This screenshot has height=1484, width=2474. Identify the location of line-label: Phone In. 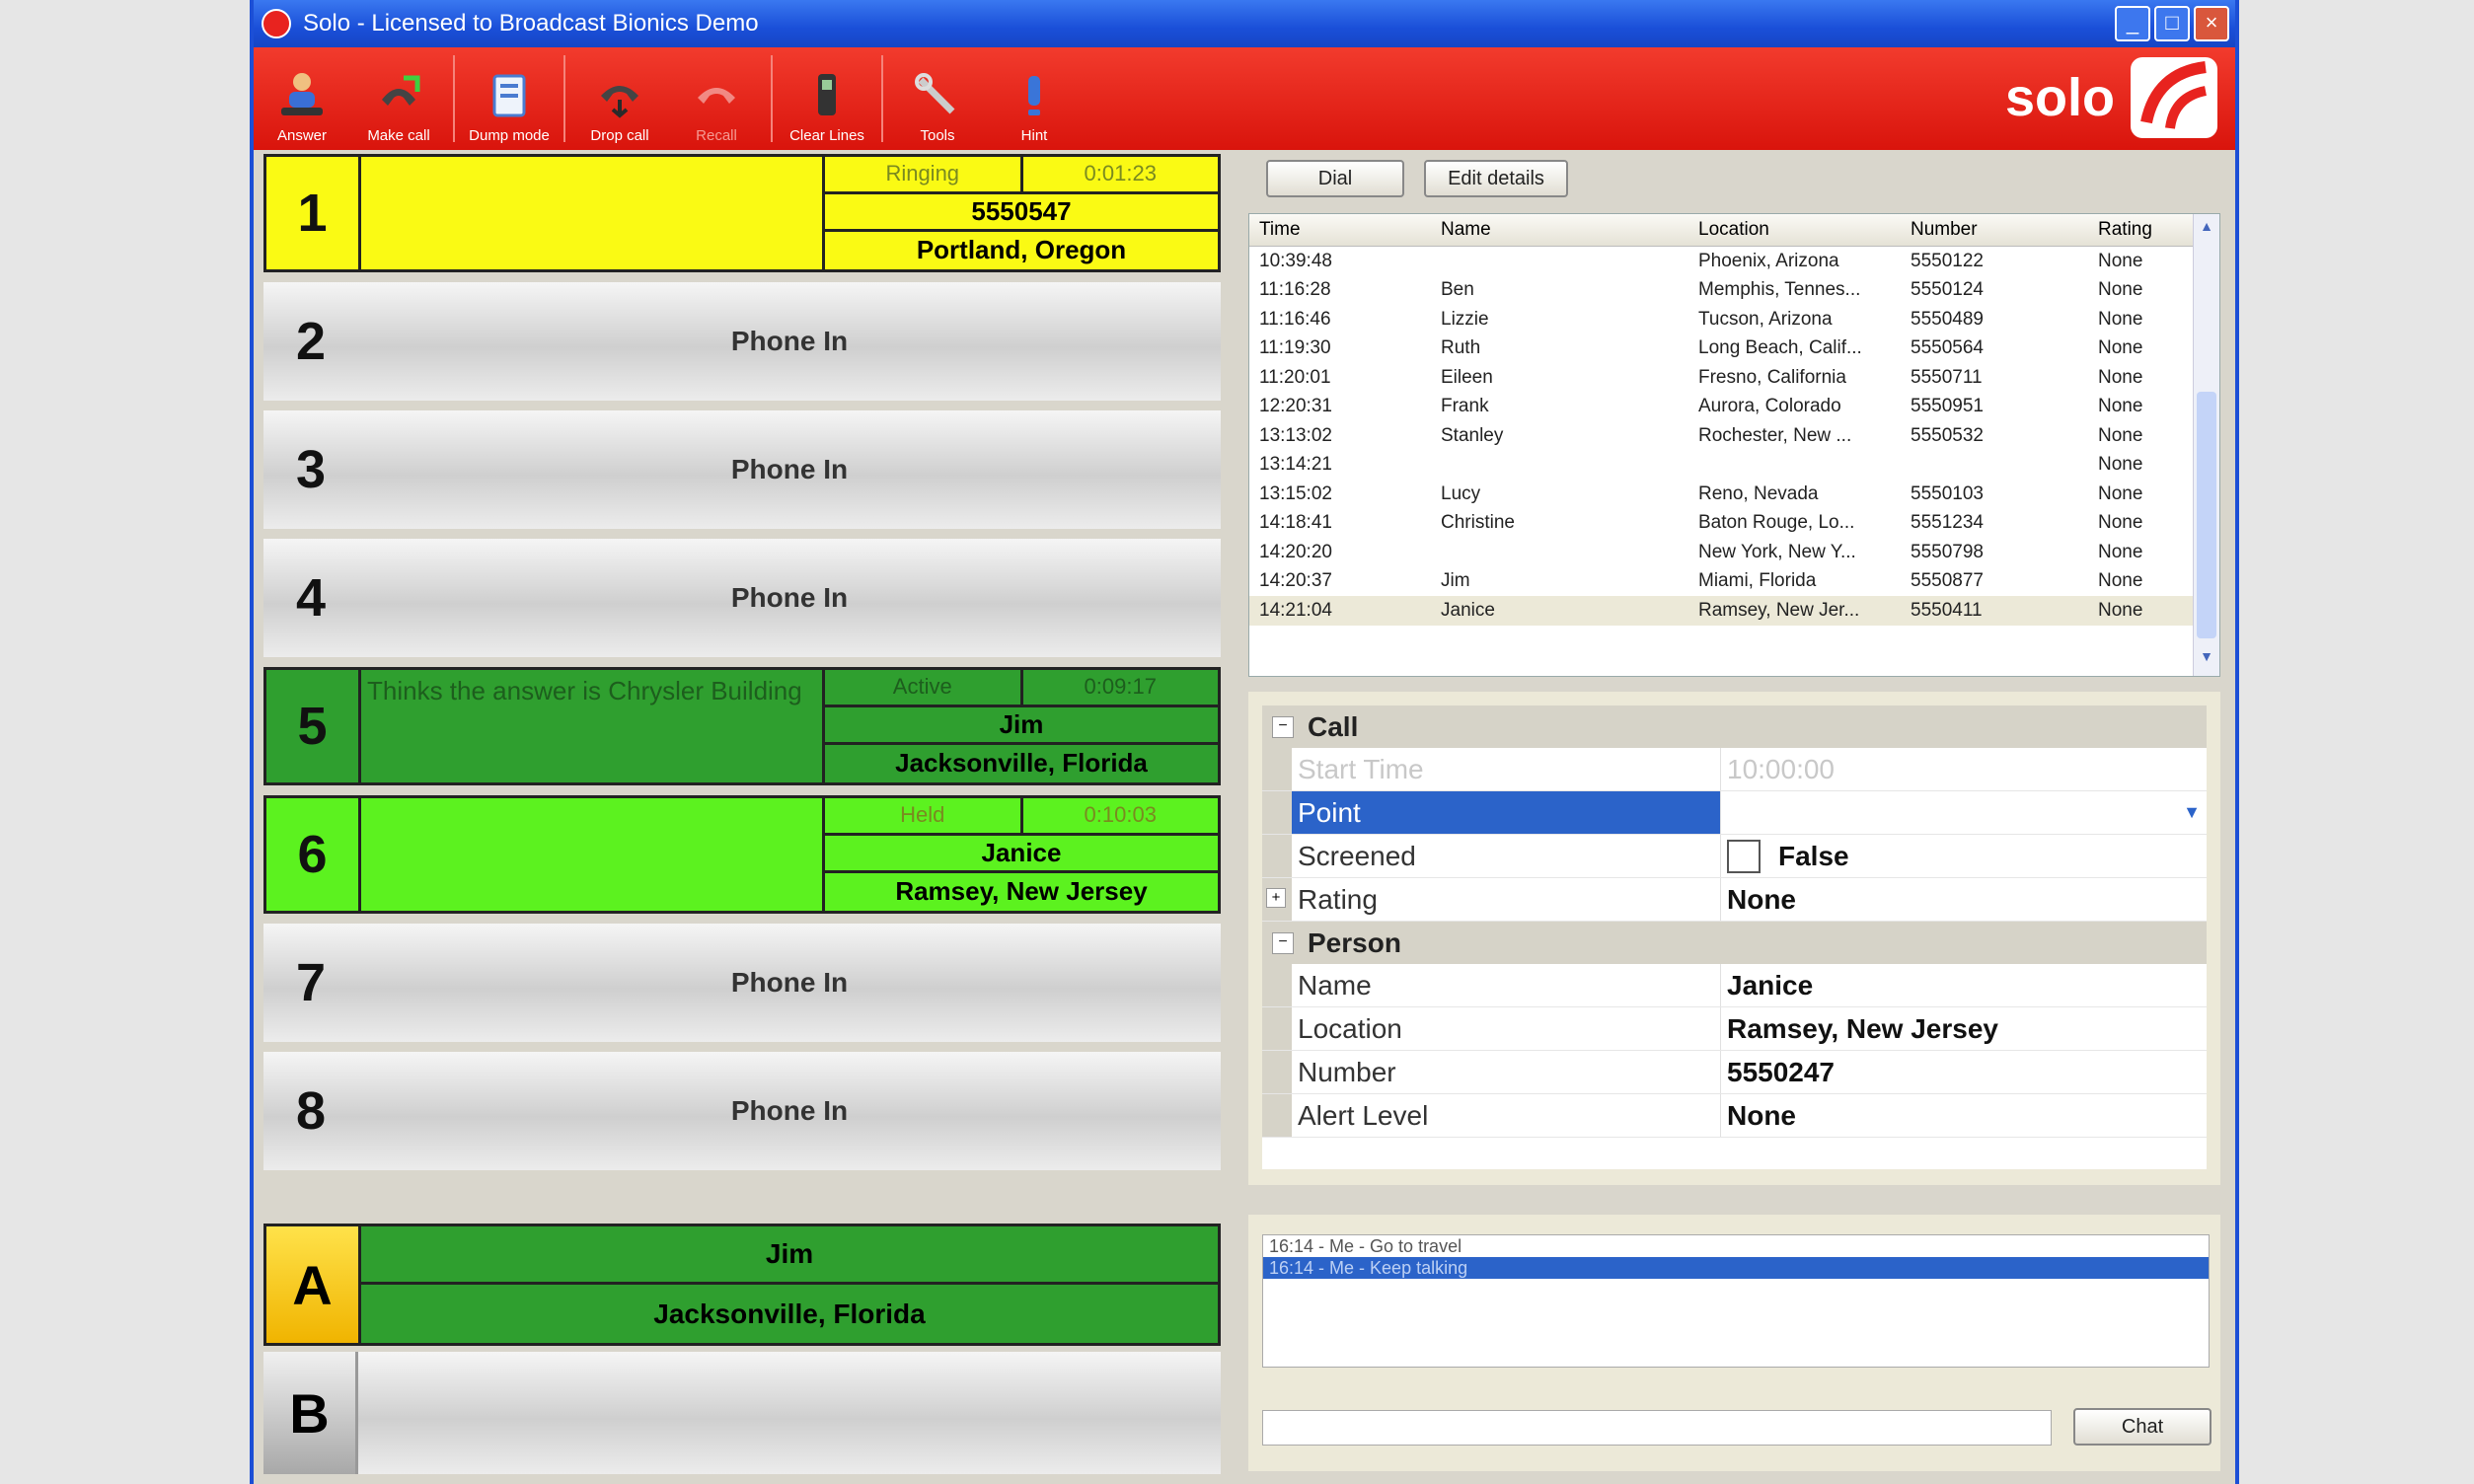
(789, 469).